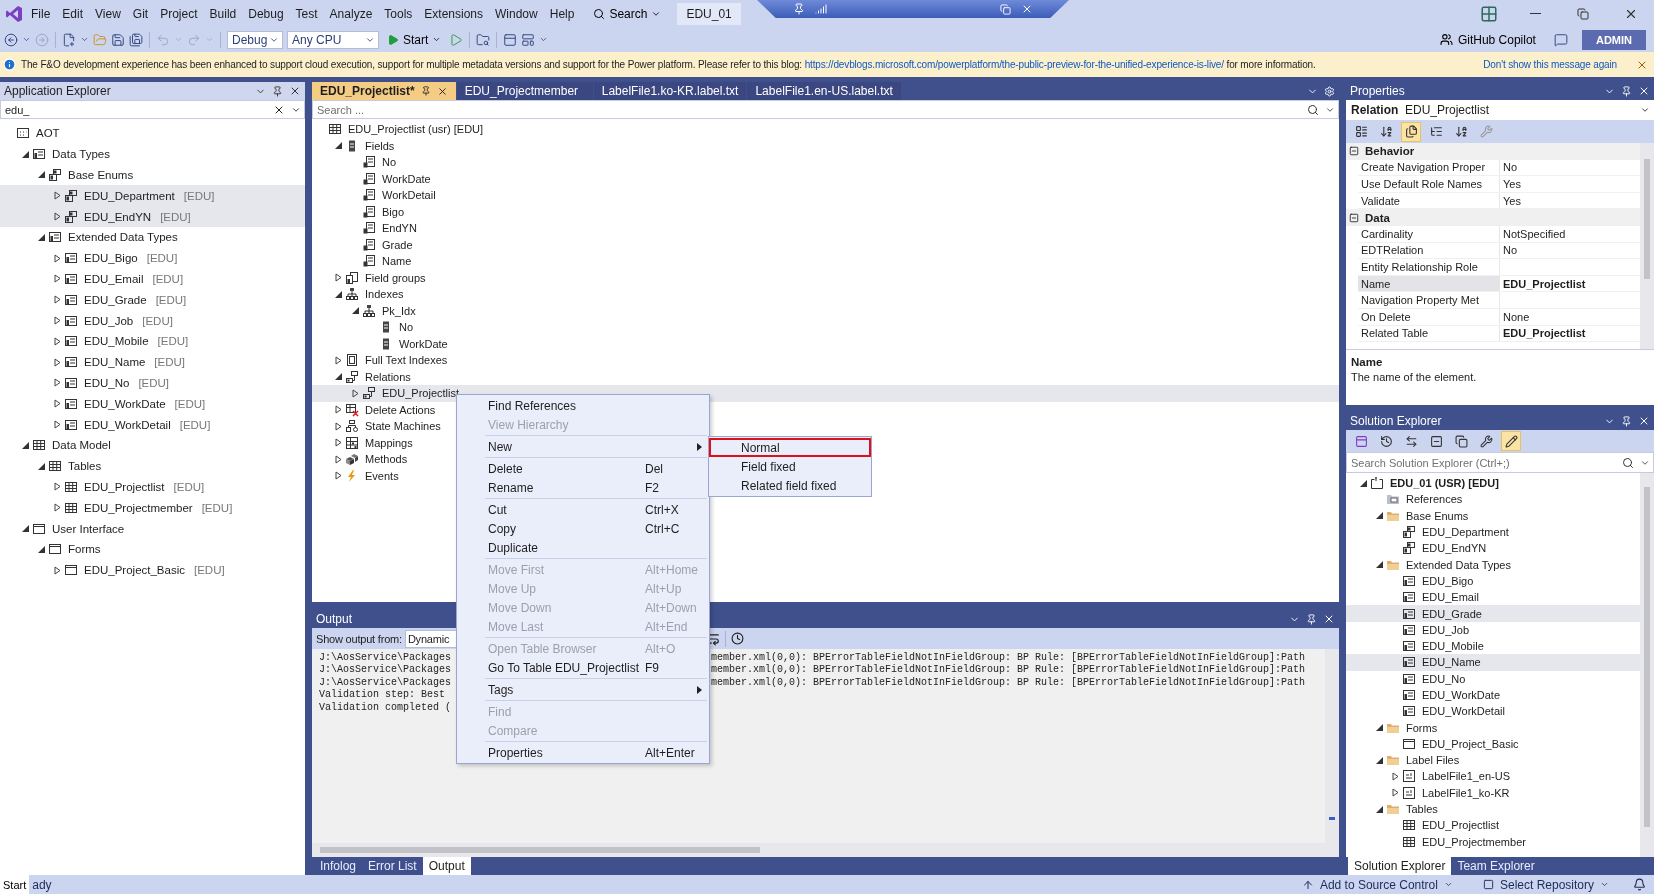  What do you see at coordinates (524, 91) in the screenshot?
I see `document-tab: EDU_Projectmember` at bounding box center [524, 91].